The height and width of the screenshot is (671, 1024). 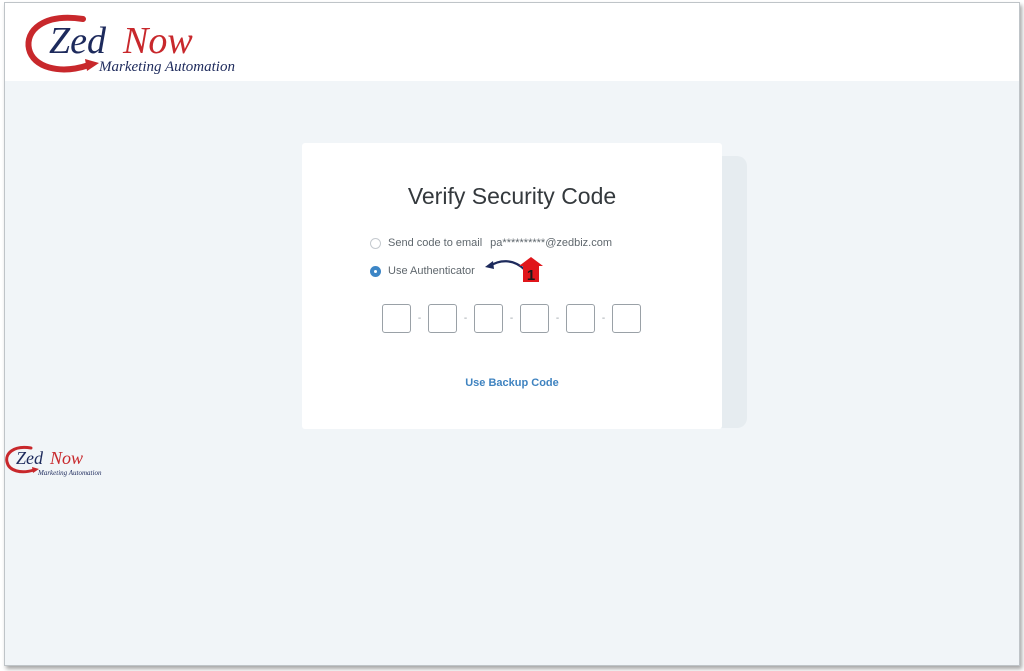 I want to click on logo-tagline: Marketing Automation, so click(x=166, y=67).